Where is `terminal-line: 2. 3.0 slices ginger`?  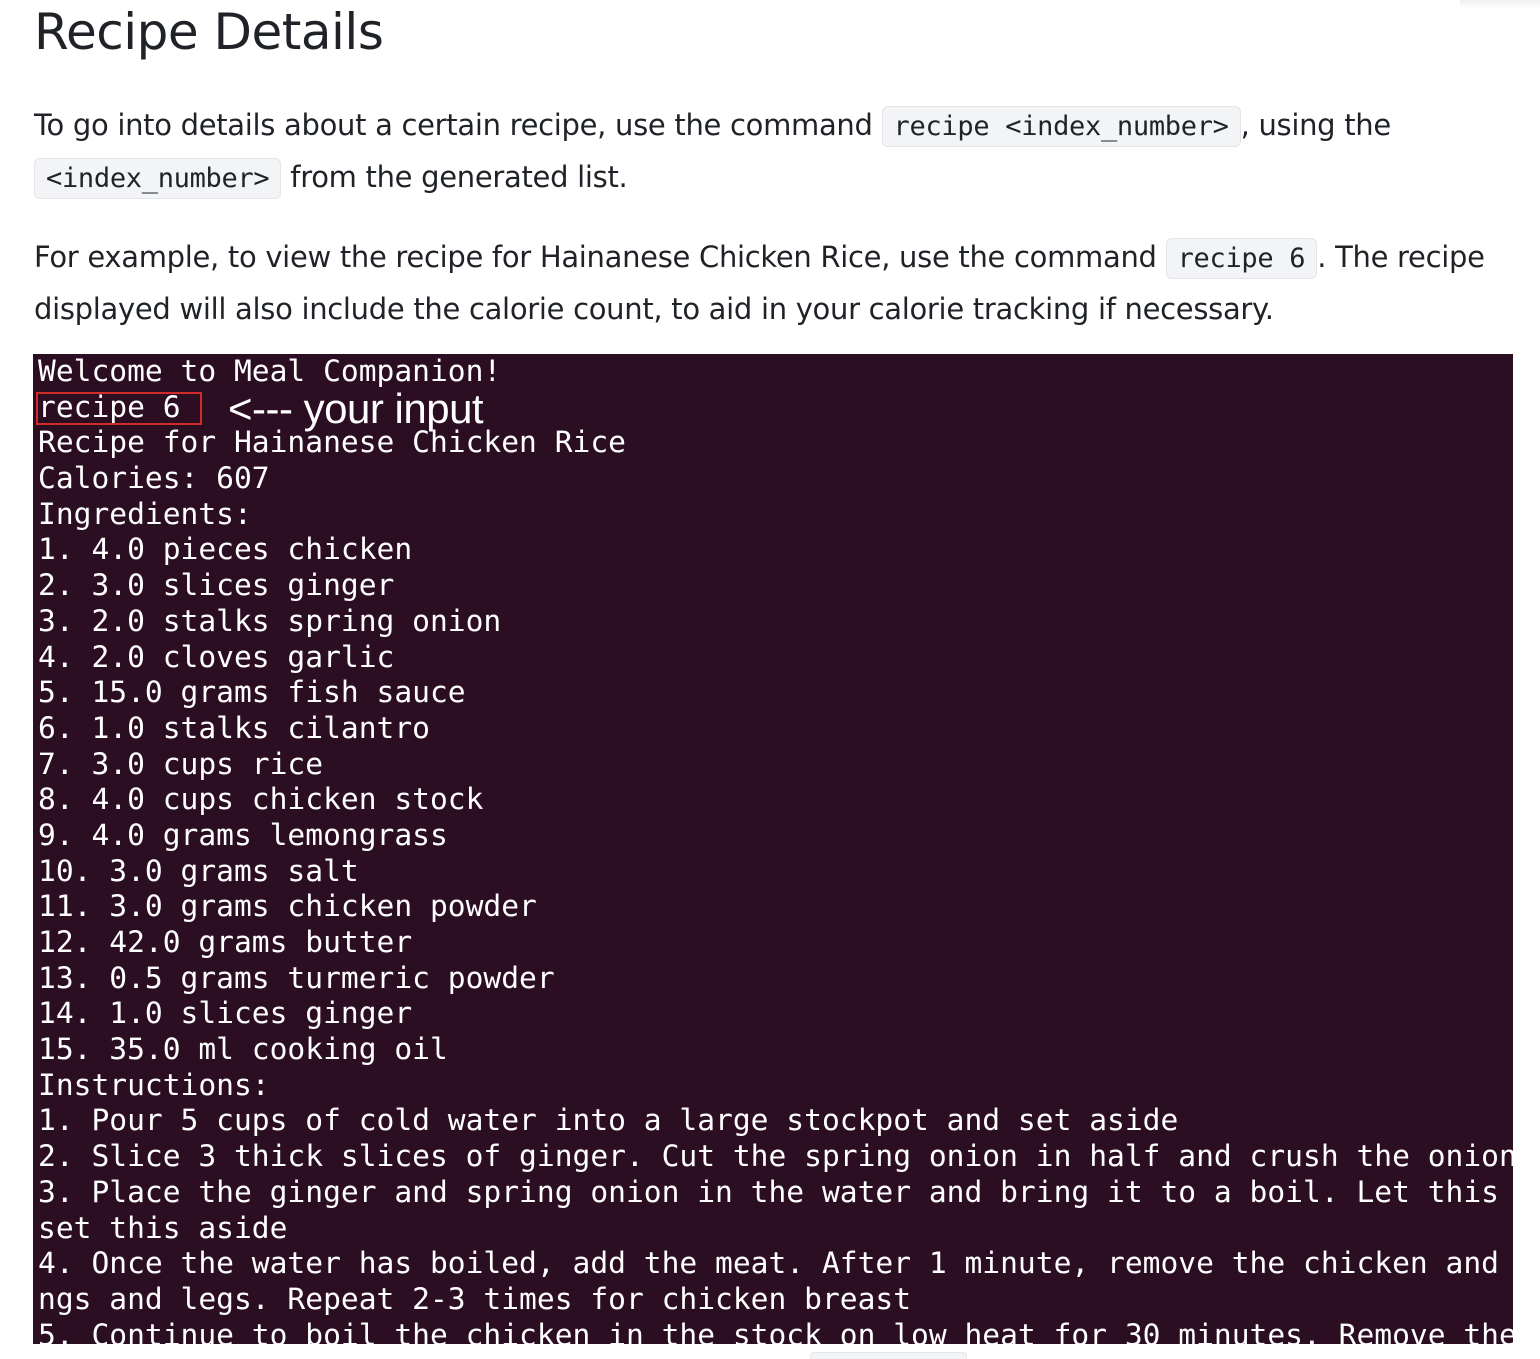 terminal-line: 2. 3.0 slices ginger is located at coordinates (216, 585).